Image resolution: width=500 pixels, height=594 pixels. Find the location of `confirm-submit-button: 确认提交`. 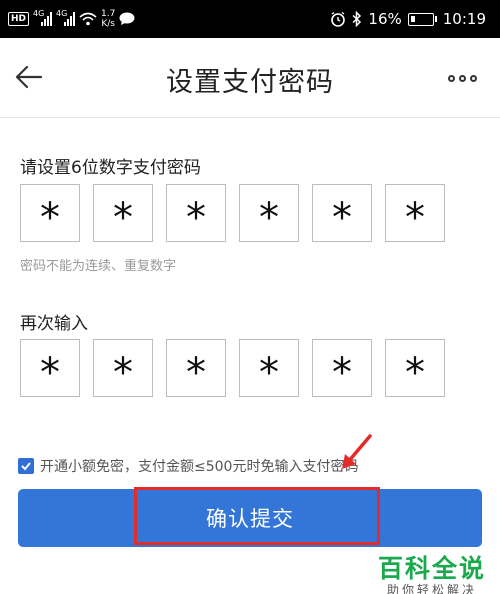

confirm-submit-button: 确认提交 is located at coordinates (250, 518).